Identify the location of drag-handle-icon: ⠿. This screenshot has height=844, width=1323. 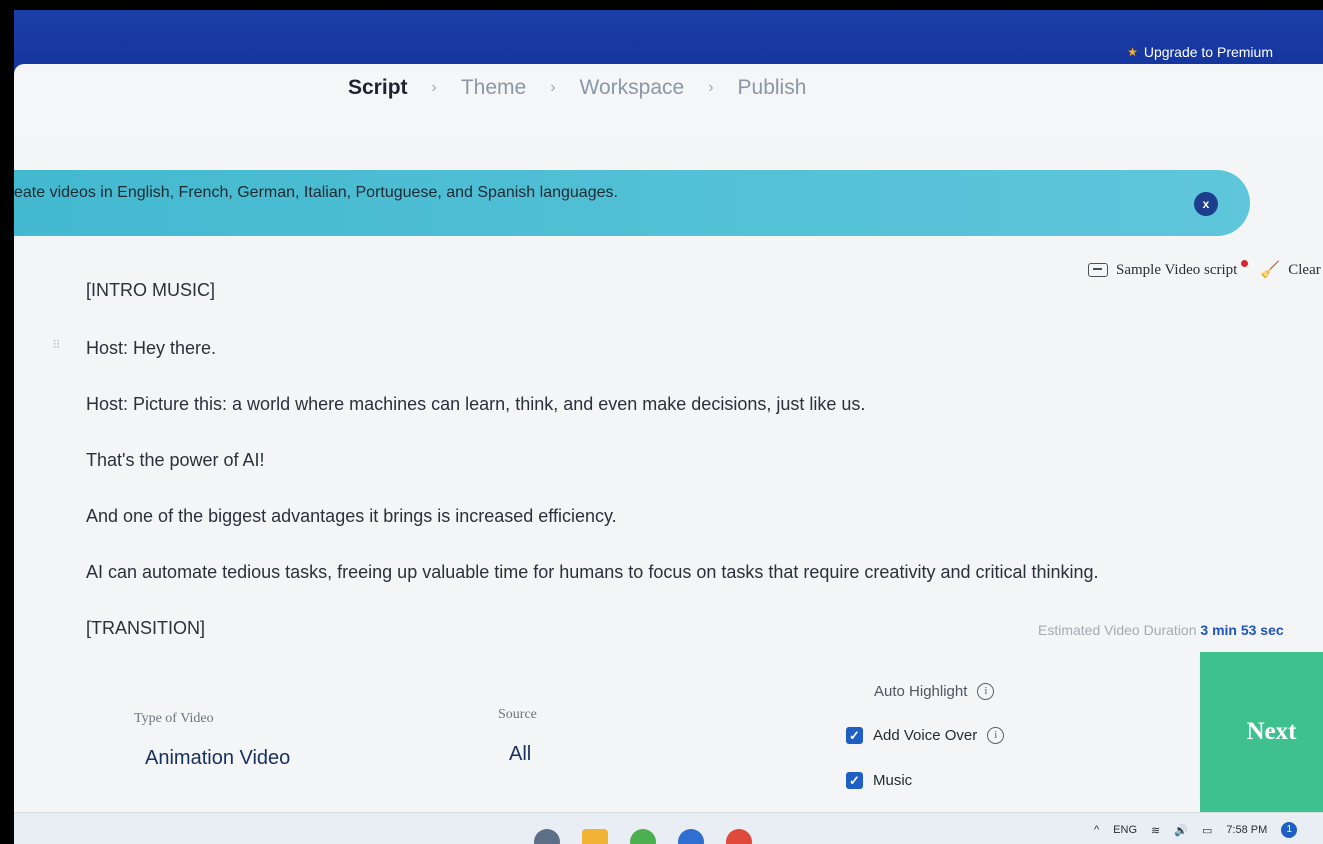
(57, 345).